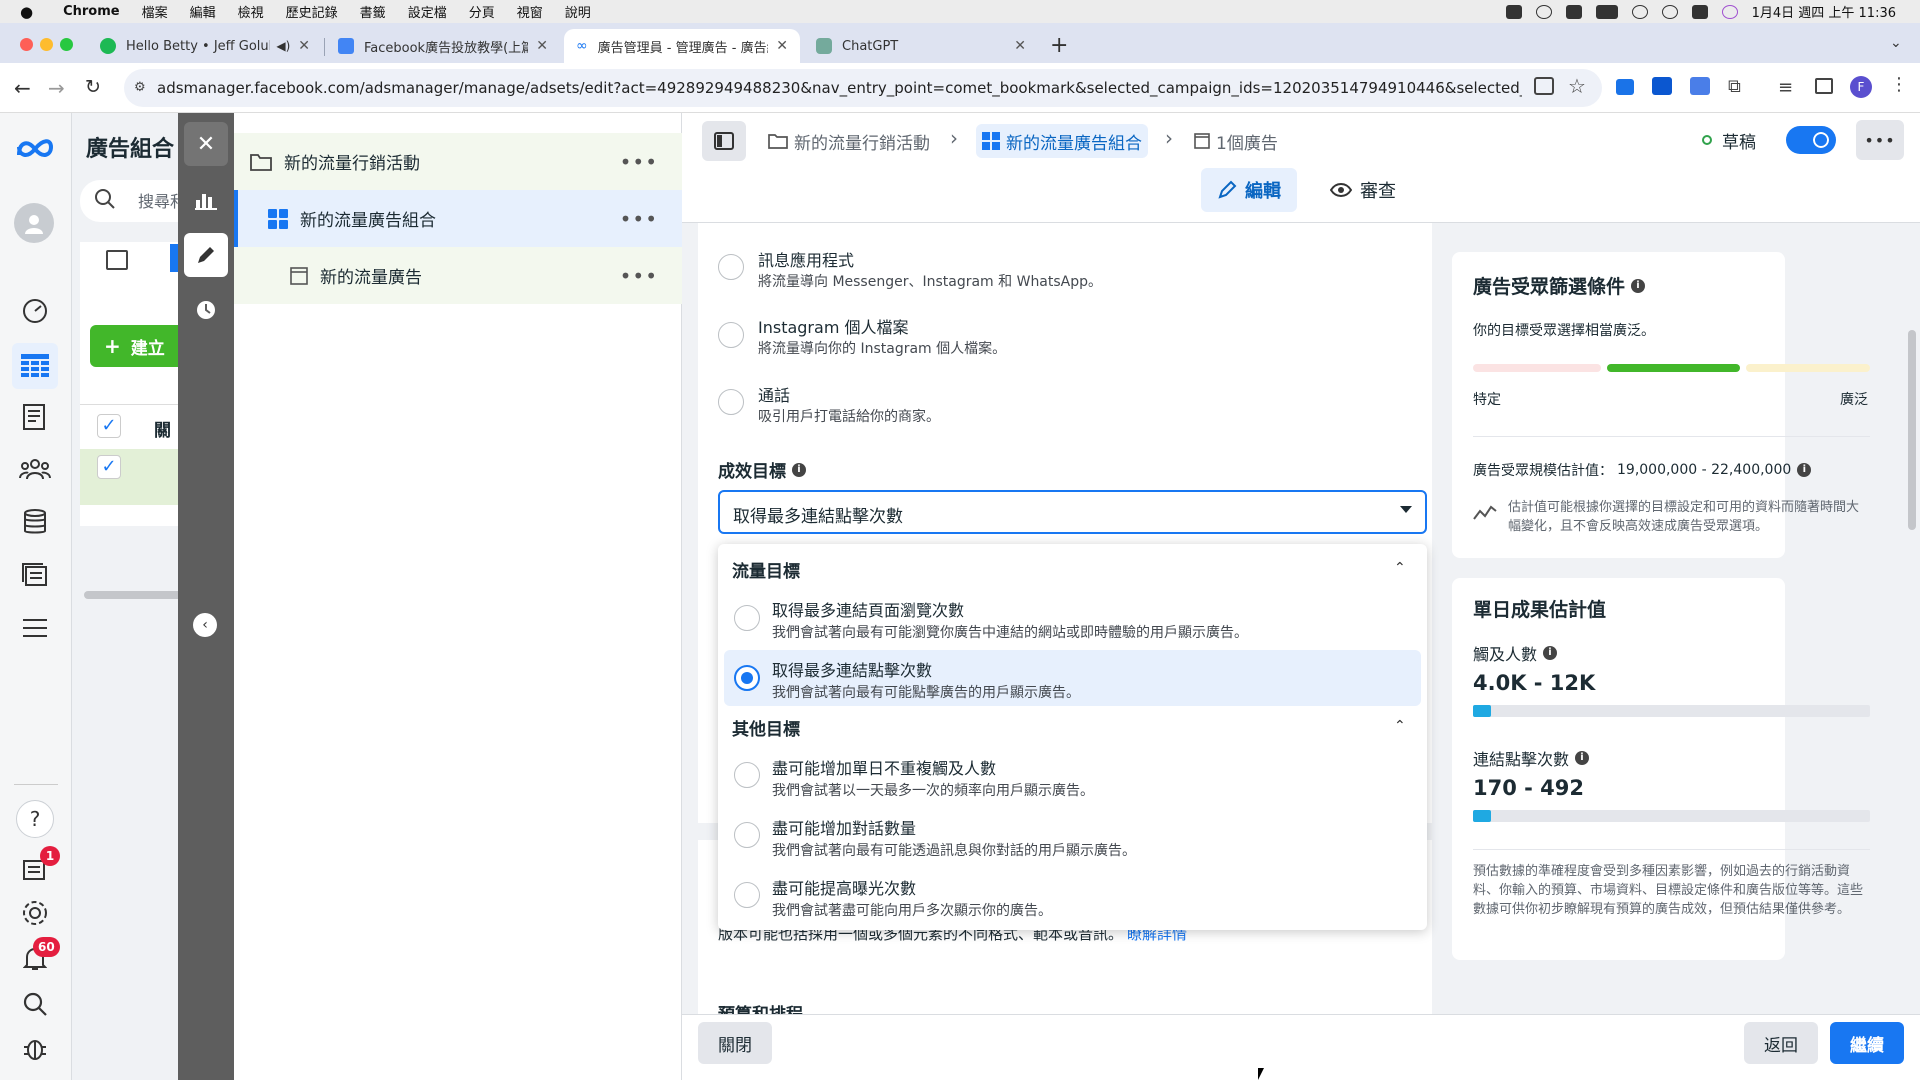 Image resolution: width=1920 pixels, height=1080 pixels. What do you see at coordinates (1867, 1043) in the screenshot?
I see `continue-button: 繼續` at bounding box center [1867, 1043].